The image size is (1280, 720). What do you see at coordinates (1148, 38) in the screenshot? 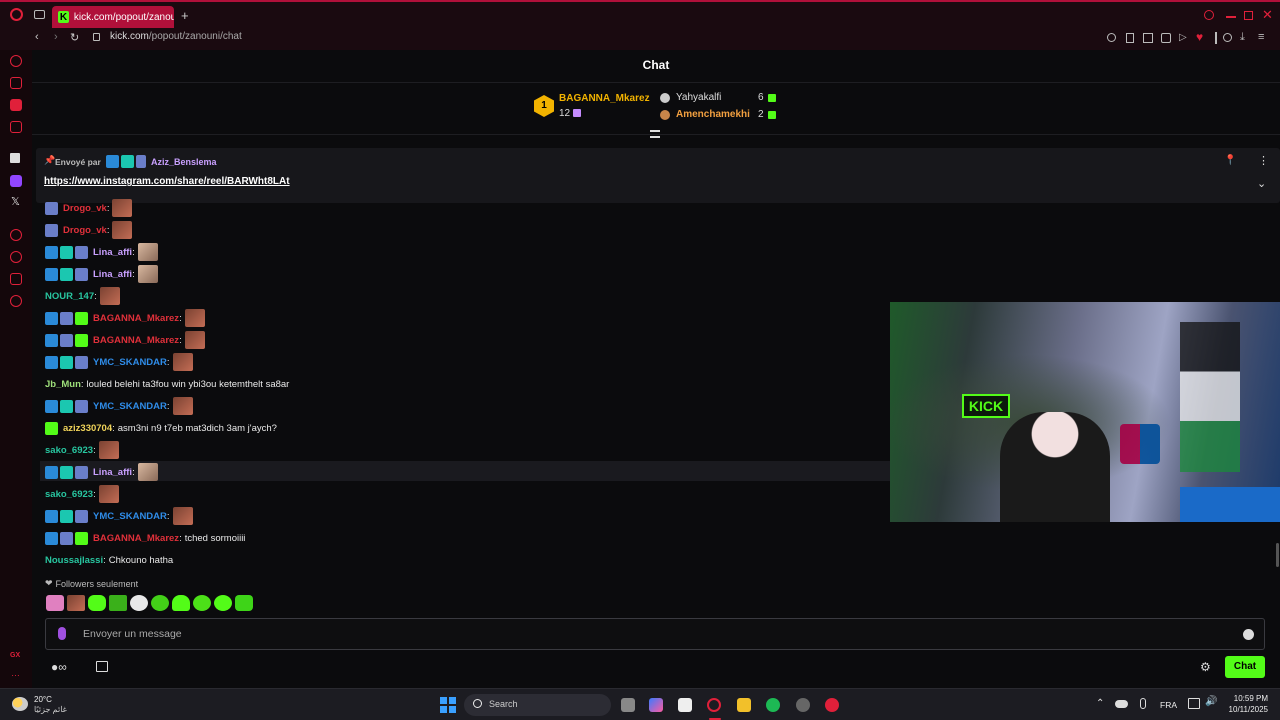
I see `snapshot-icon` at bounding box center [1148, 38].